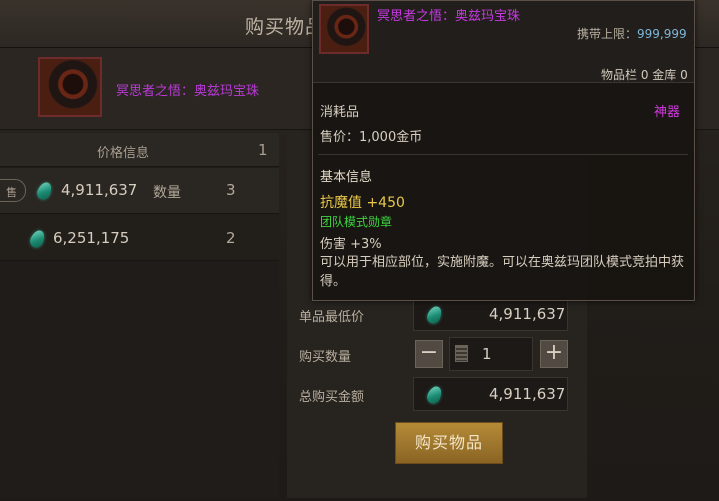  What do you see at coordinates (263, 150) in the screenshot?
I see `page-number: 1` at bounding box center [263, 150].